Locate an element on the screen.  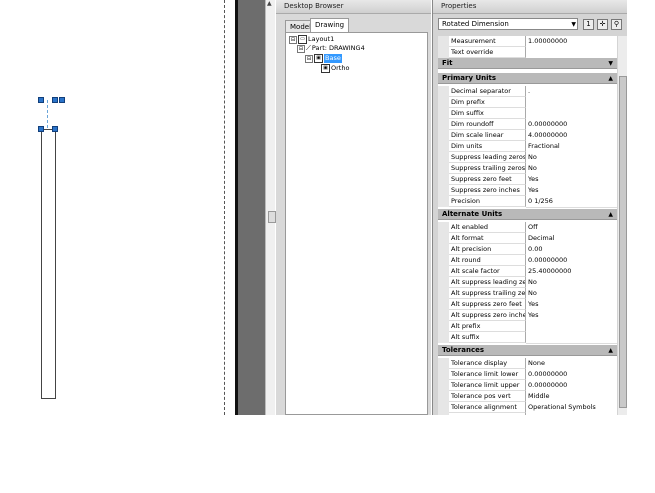
property-row: Tolerance limit lower 0.00000000 is located at coordinates (527, 375).